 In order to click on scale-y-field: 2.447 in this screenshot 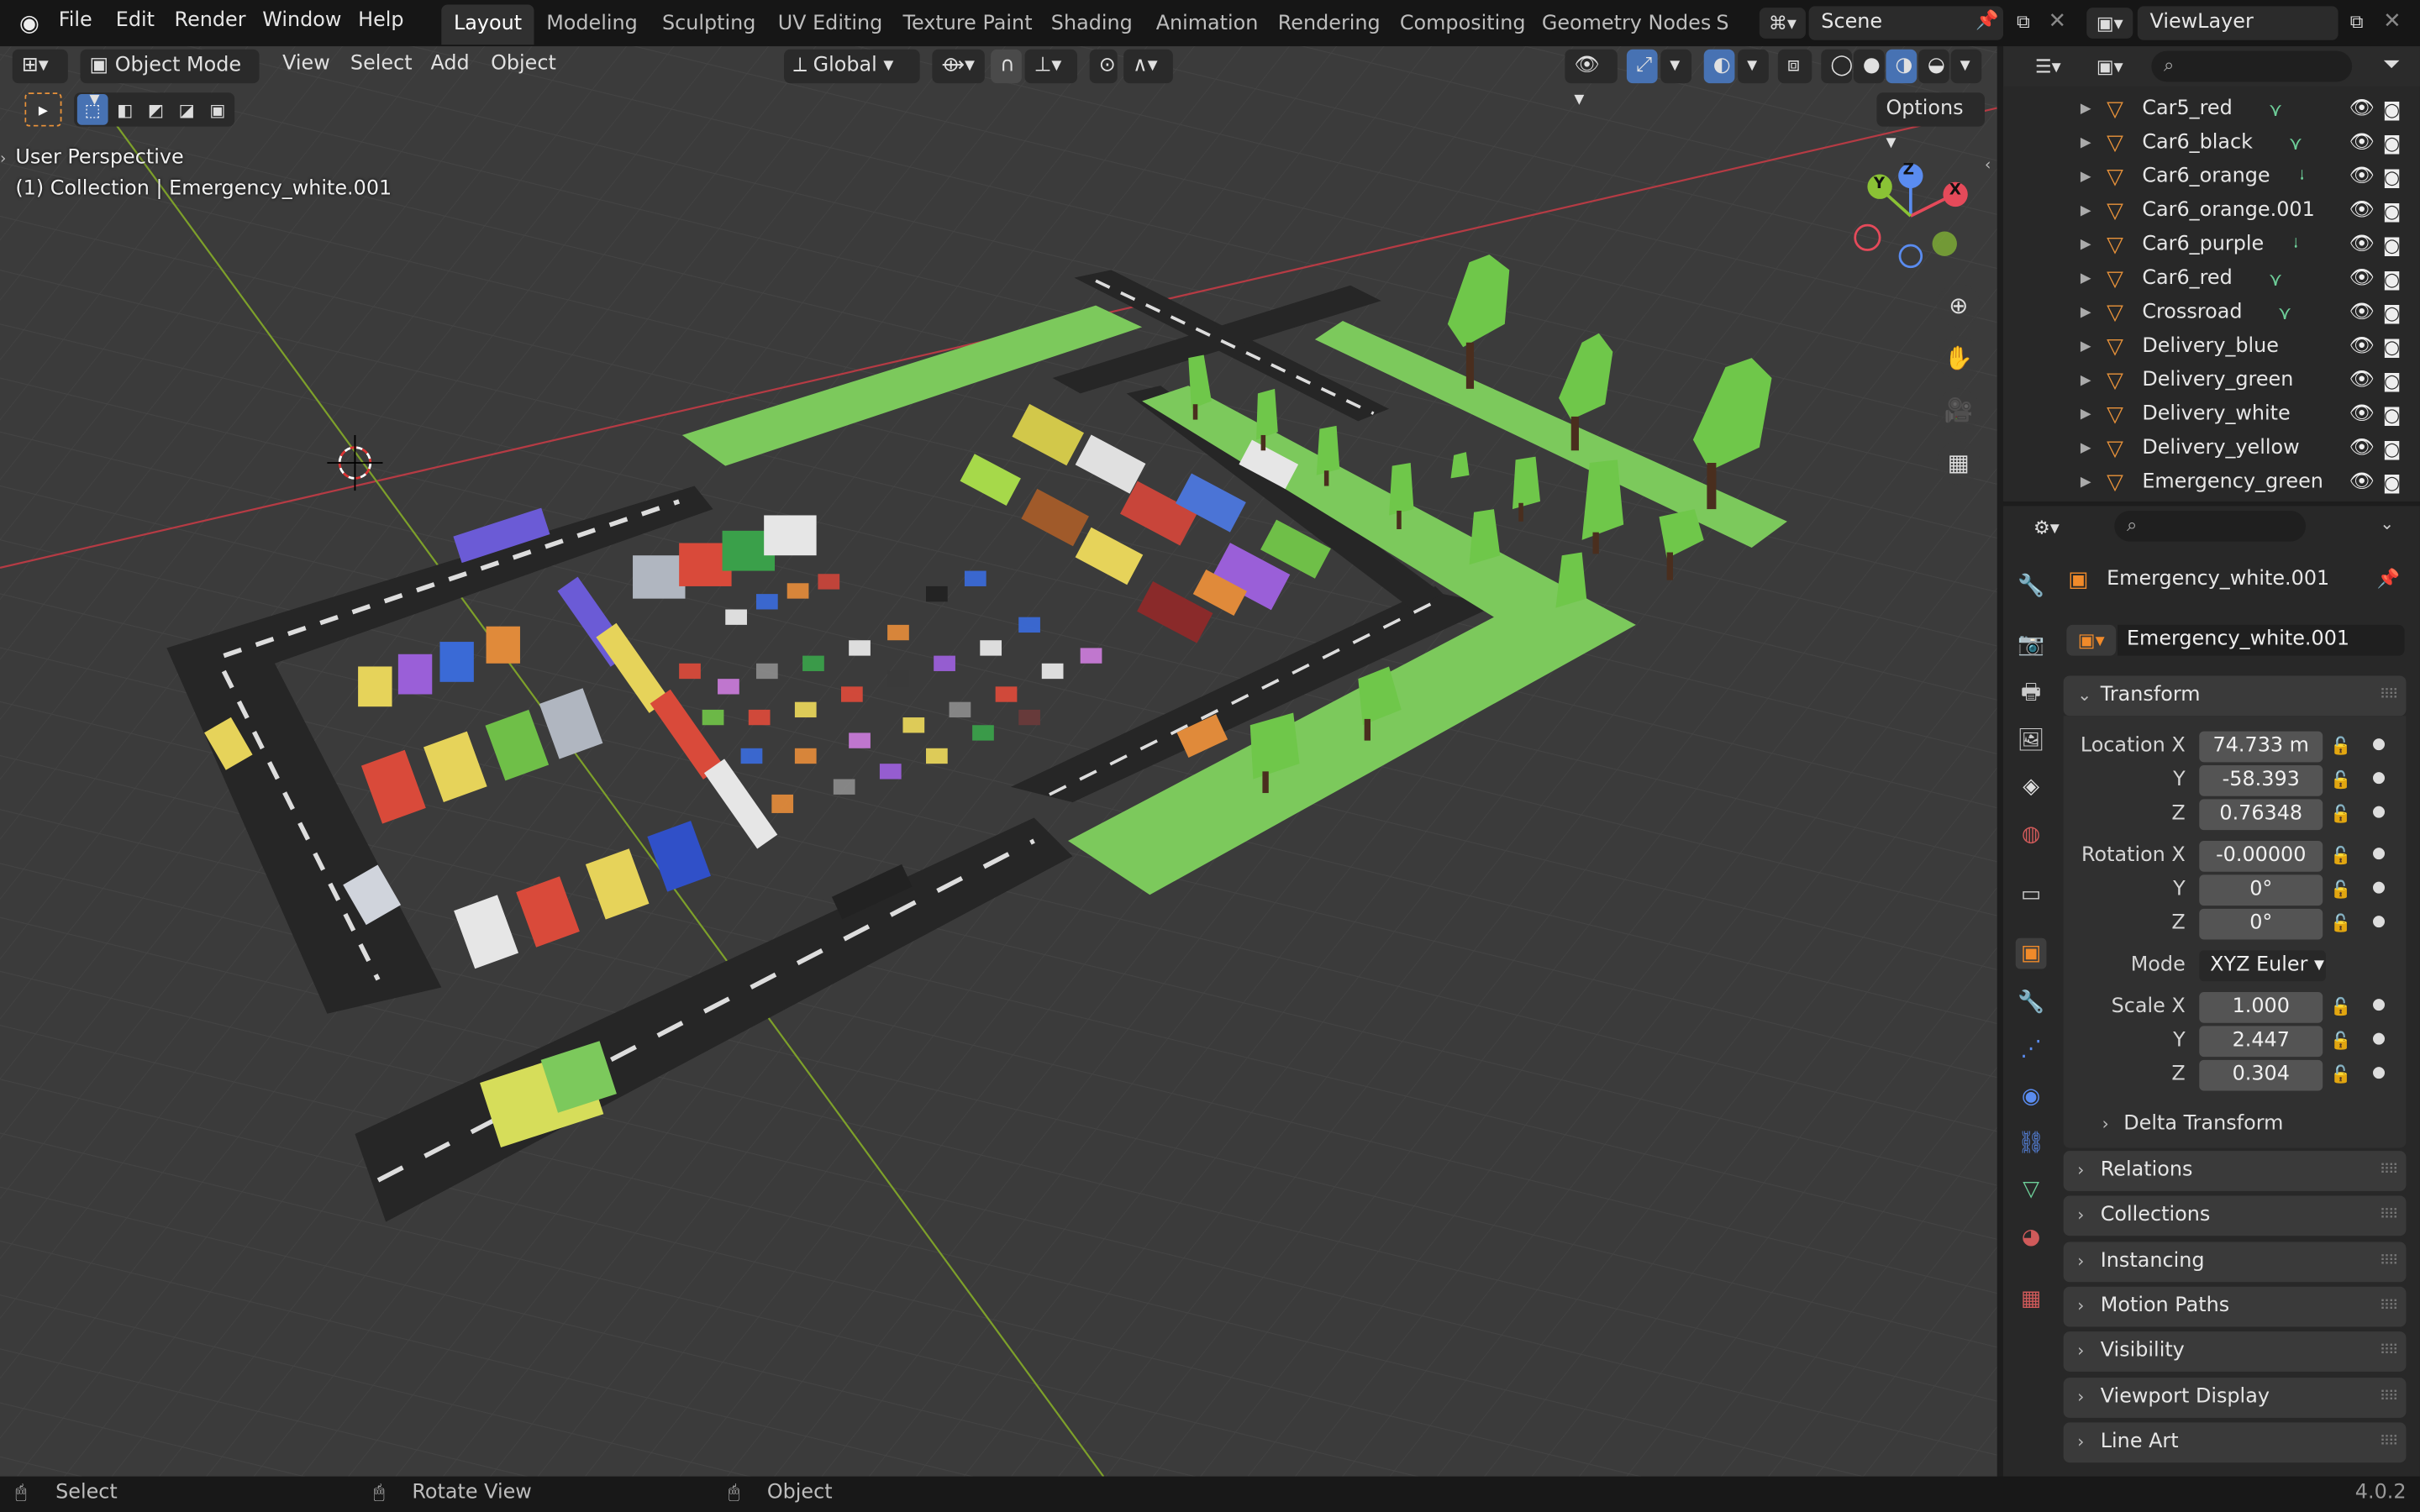, I will do `click(2261, 1042)`.